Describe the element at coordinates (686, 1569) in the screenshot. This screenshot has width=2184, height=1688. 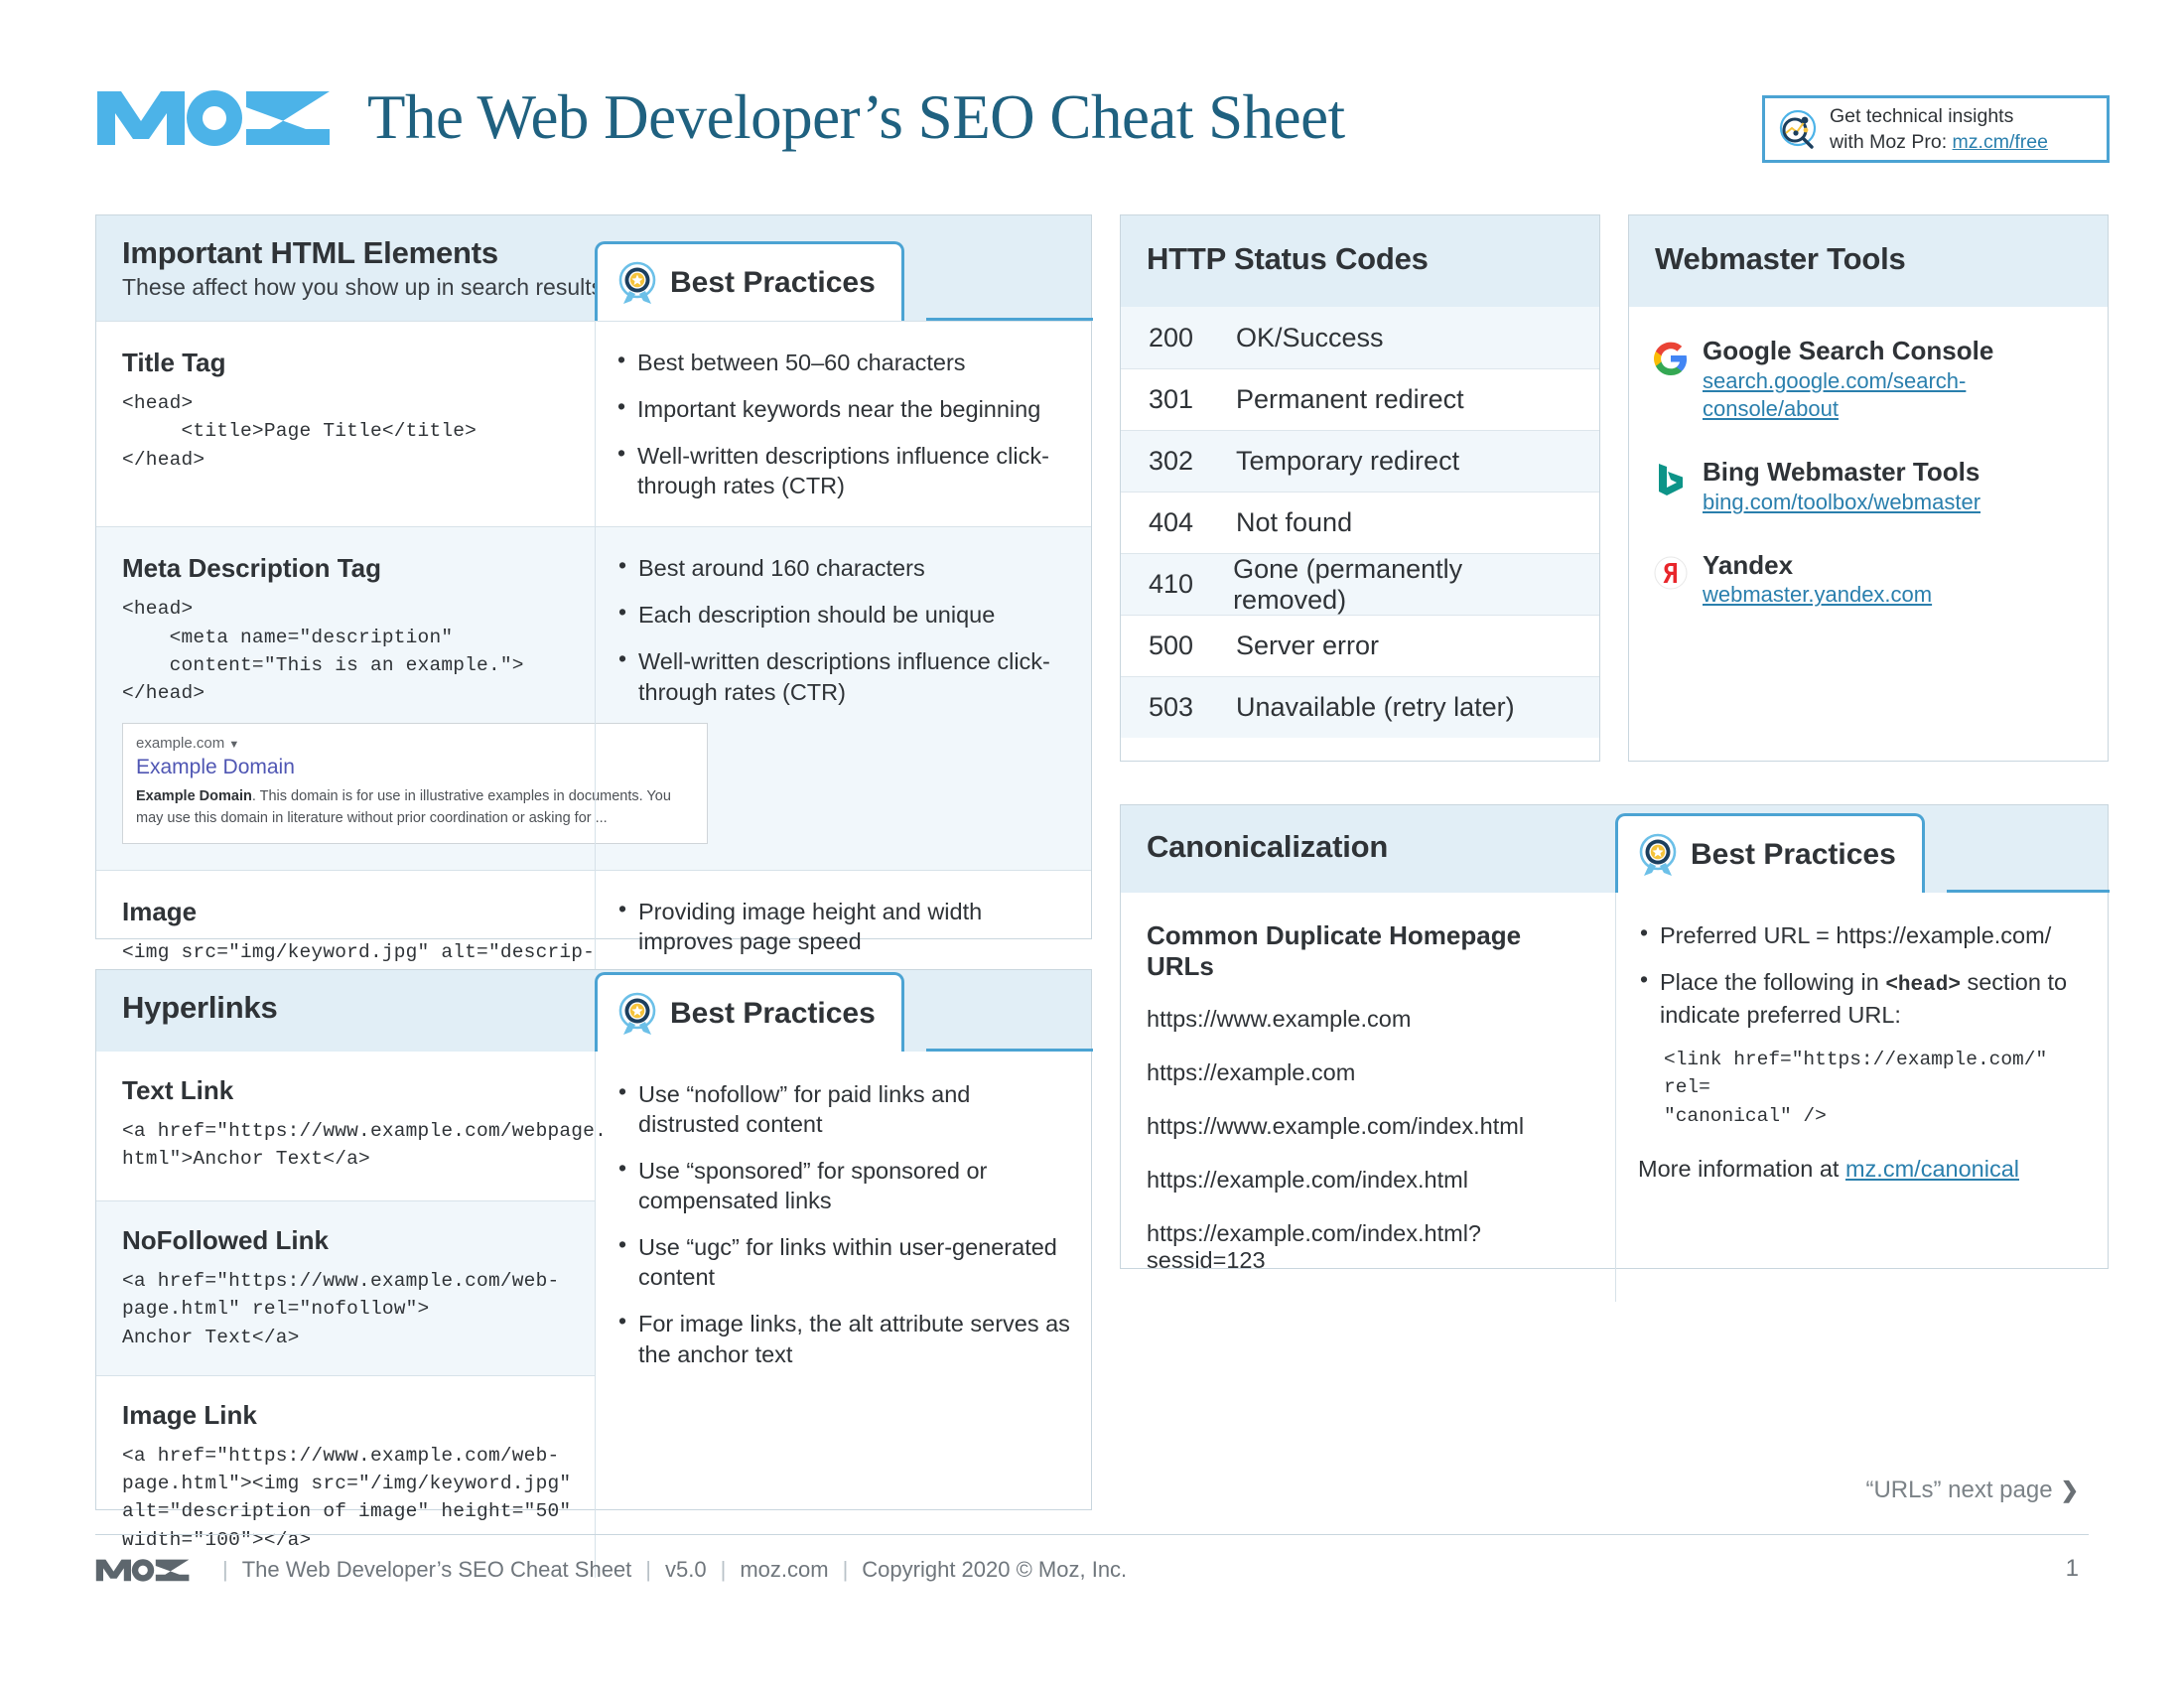
I see `footer-version: v5.0` at that location.